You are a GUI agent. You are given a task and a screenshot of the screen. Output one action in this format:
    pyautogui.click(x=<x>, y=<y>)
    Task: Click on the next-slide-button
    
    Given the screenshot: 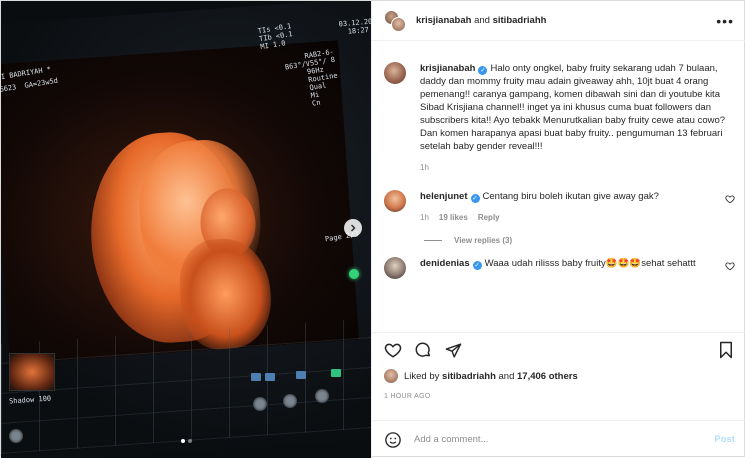 What is the action you would take?
    pyautogui.click(x=353, y=228)
    